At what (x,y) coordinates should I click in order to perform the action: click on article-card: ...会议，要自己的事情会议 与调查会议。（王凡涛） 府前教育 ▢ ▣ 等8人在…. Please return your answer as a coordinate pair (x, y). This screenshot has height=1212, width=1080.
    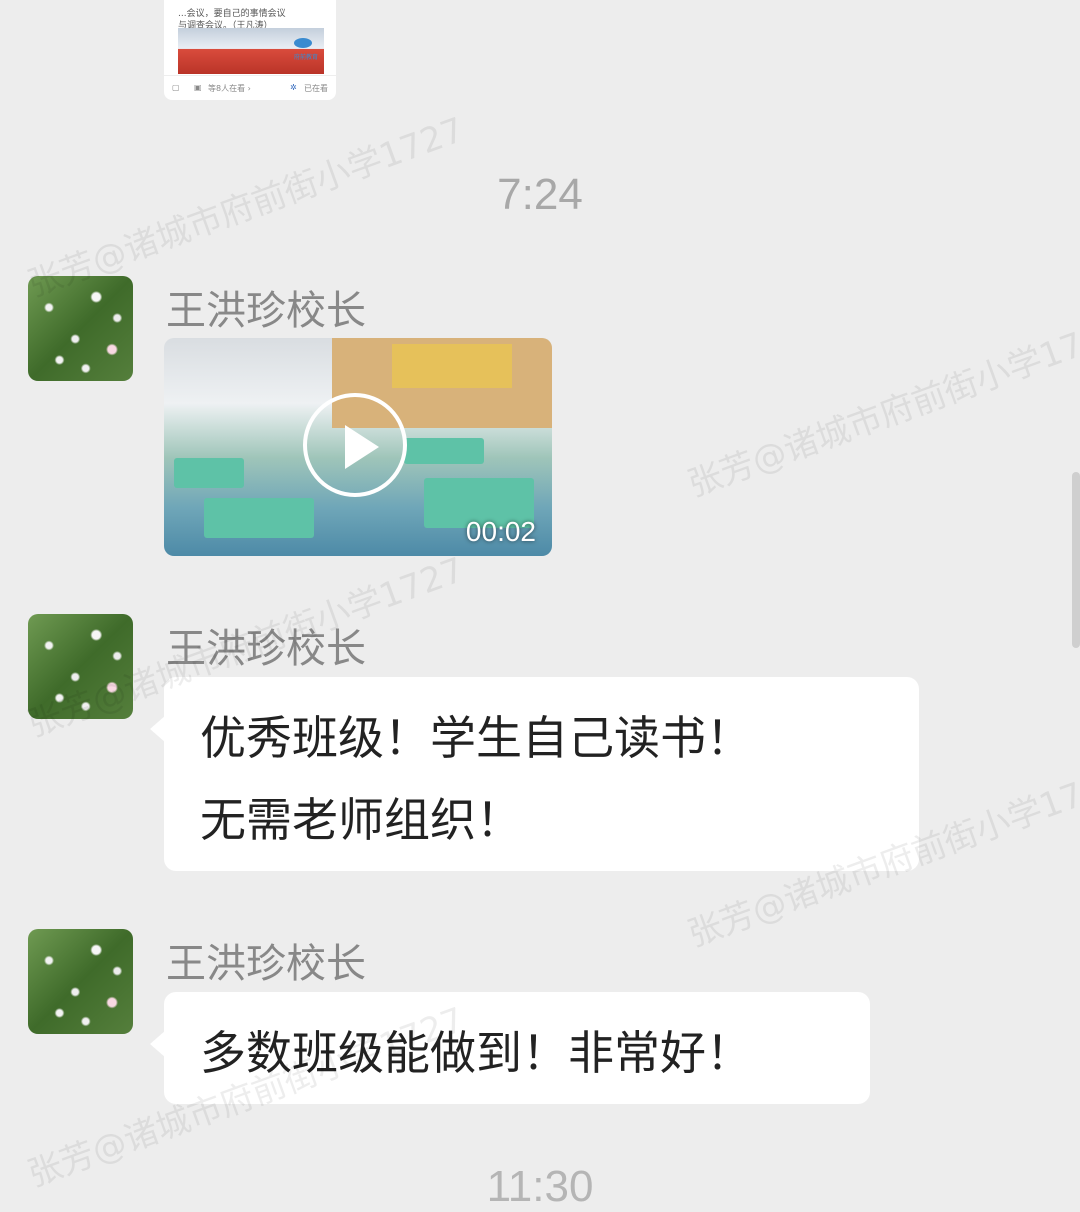
    Looking at the image, I should click on (250, 50).